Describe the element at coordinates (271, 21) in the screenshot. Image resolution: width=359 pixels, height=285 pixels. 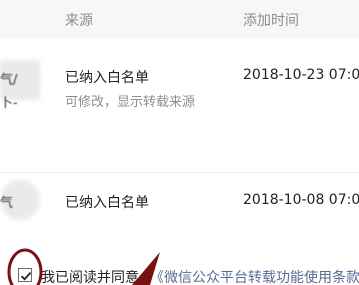
I see `added-time-column-header: 添加时间` at that location.